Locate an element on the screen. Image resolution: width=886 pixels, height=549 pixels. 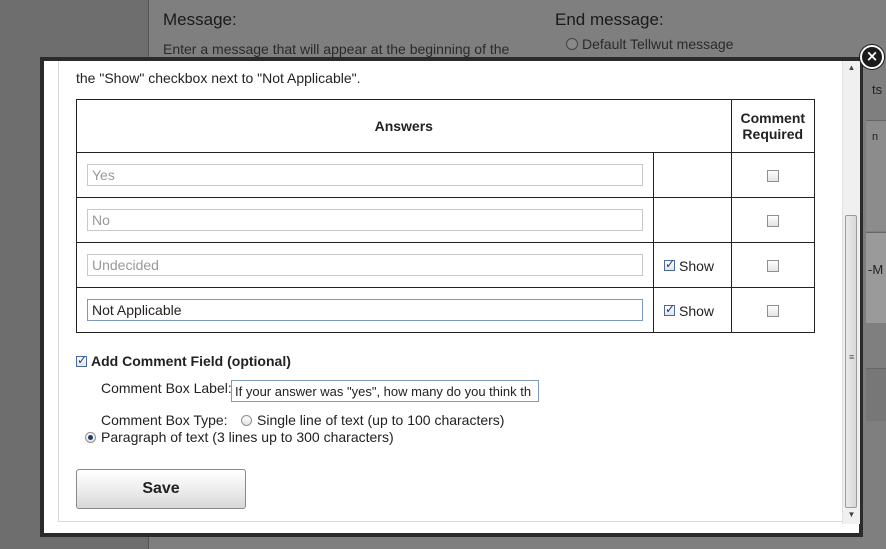
add-comment-checkbox is located at coordinates (81, 360).